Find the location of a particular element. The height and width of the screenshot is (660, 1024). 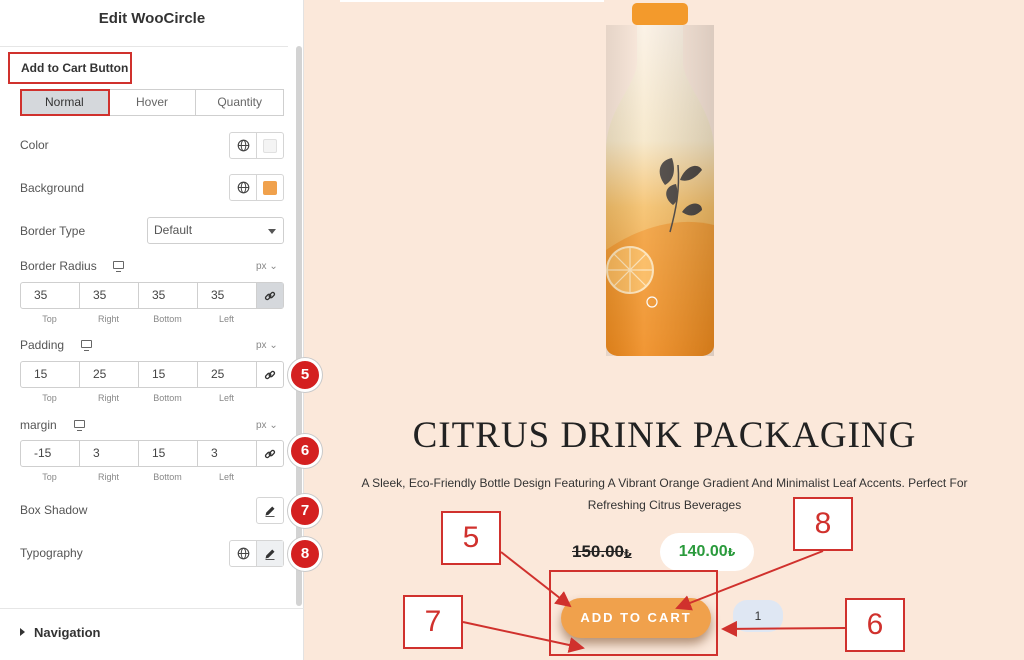

callout-8: 8 is located at coordinates (823, 524).